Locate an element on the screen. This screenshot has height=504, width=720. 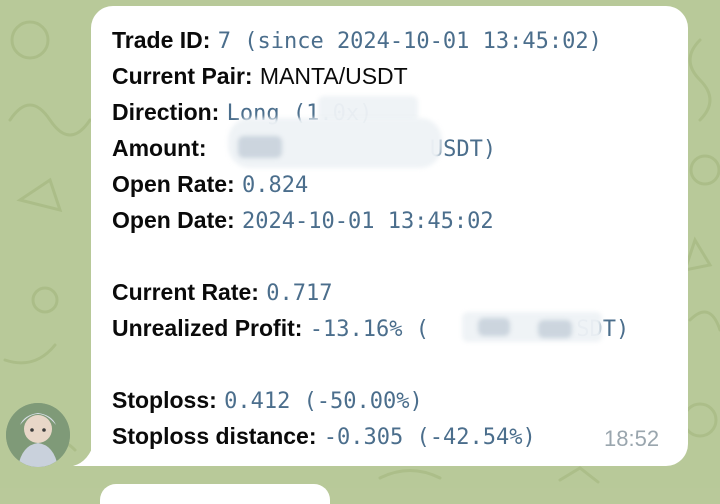
trade-id-value: 7 (since 2024-10-01 13:45:02) is located at coordinates (409, 41).